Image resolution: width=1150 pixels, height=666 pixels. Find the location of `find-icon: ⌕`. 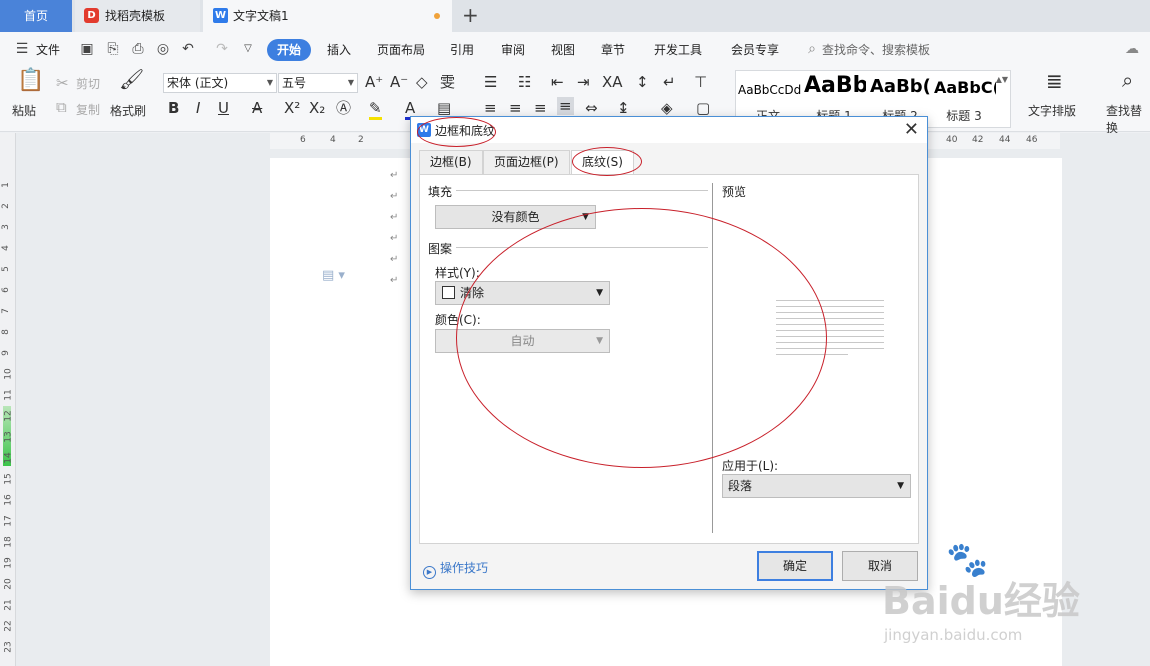

find-icon: ⌕ is located at coordinates (1127, 80).